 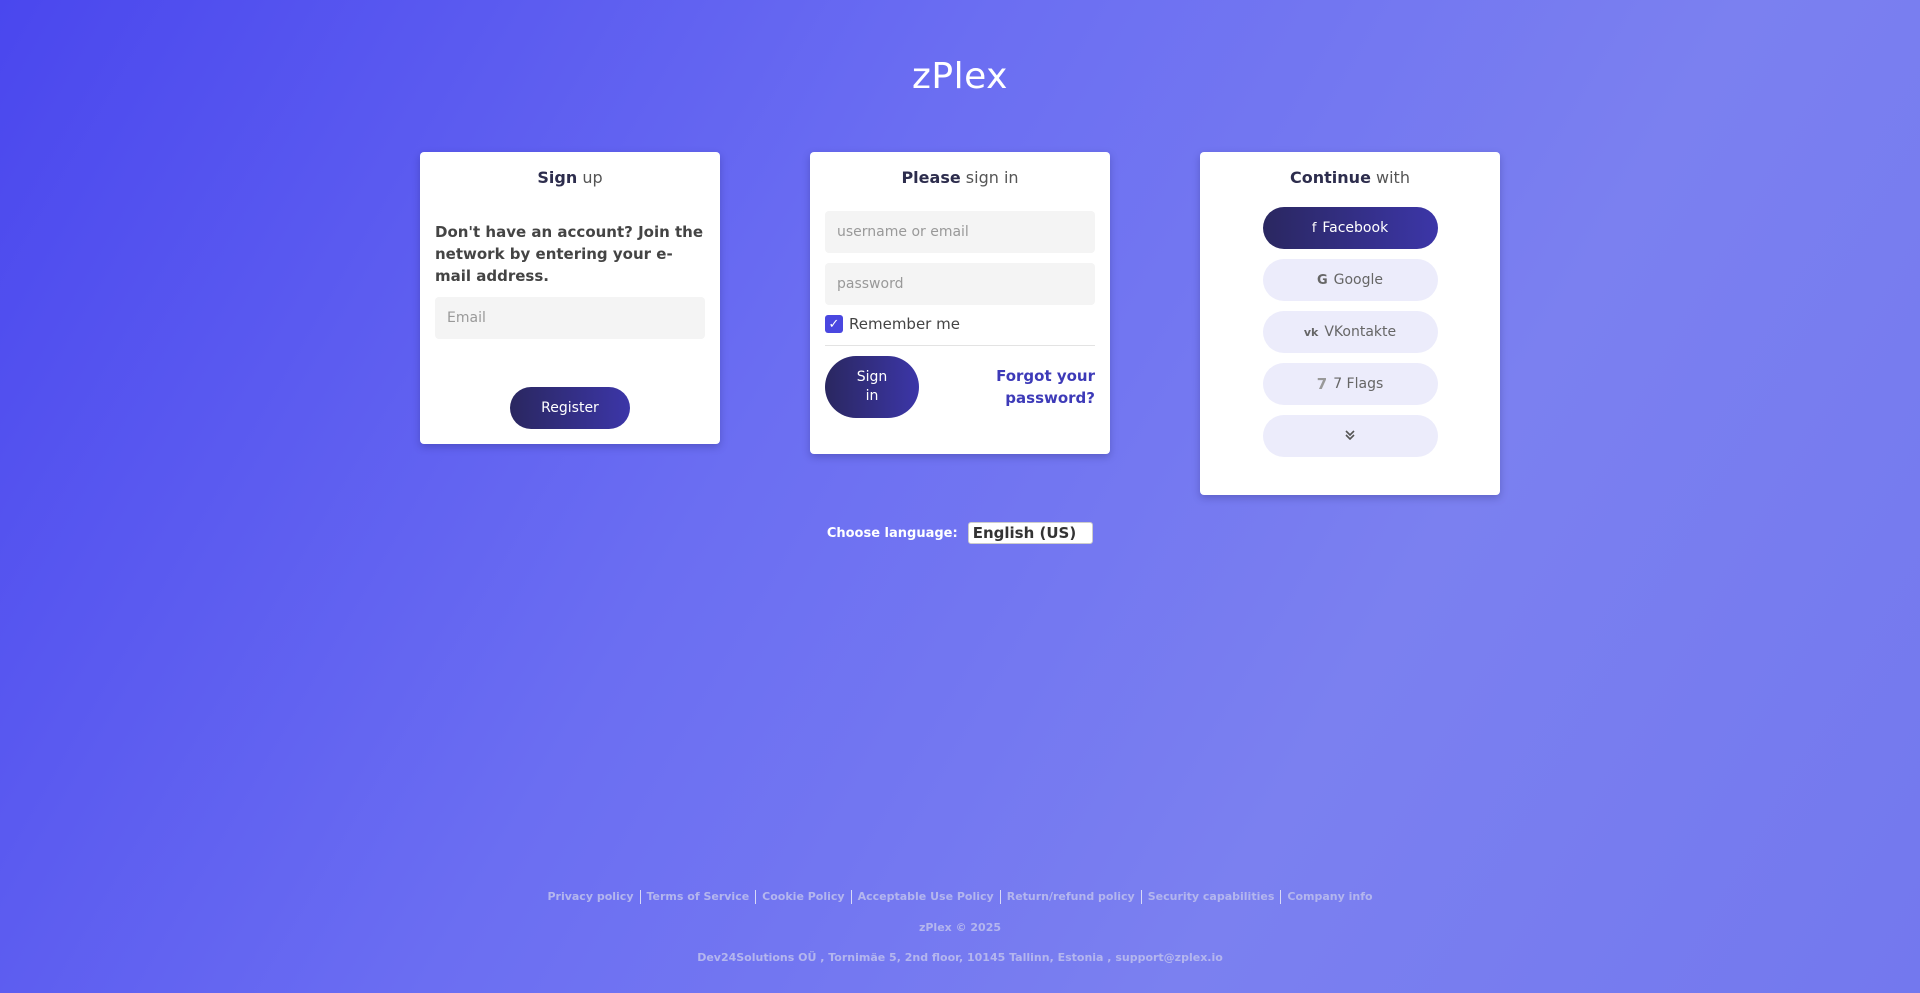 I want to click on signup-title: Sign up, so click(x=570, y=177).